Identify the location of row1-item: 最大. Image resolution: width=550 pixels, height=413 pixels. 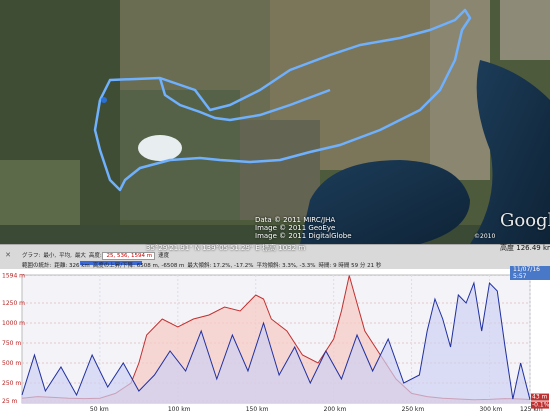
(80, 255).